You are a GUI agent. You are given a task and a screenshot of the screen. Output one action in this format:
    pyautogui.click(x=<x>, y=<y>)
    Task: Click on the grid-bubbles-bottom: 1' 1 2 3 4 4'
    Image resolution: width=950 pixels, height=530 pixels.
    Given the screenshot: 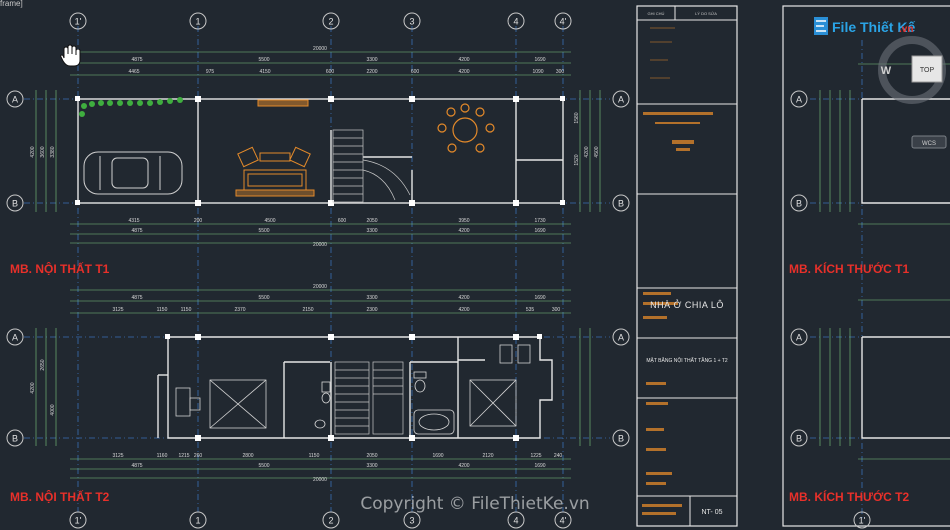 What is the action you would take?
    pyautogui.click(x=320, y=520)
    